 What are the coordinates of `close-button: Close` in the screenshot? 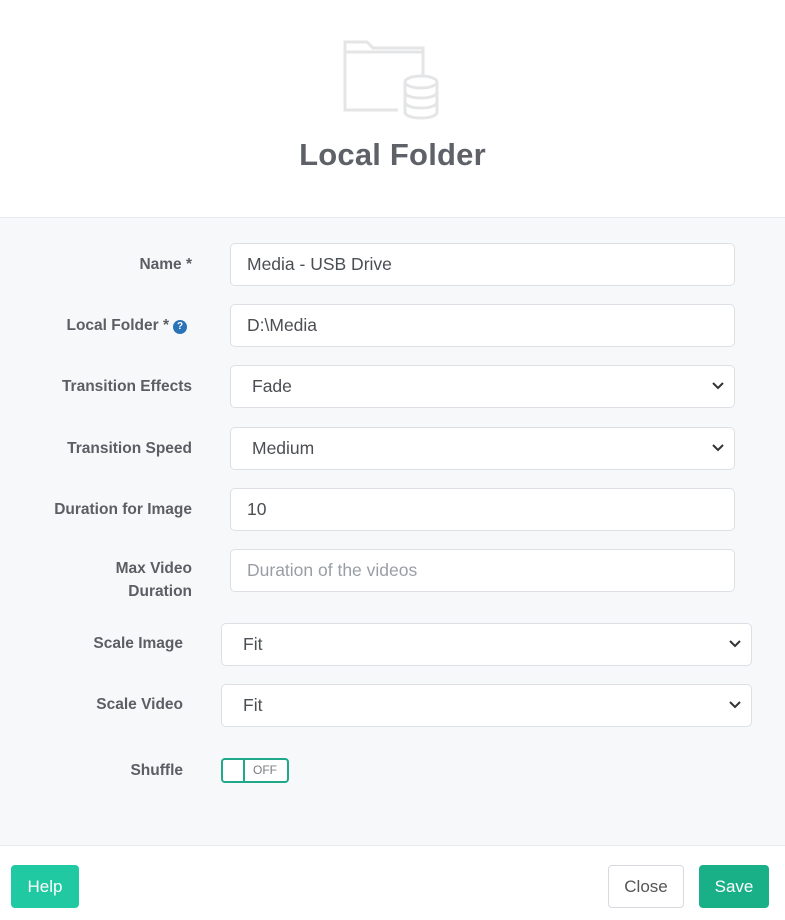 It's located at (646, 886).